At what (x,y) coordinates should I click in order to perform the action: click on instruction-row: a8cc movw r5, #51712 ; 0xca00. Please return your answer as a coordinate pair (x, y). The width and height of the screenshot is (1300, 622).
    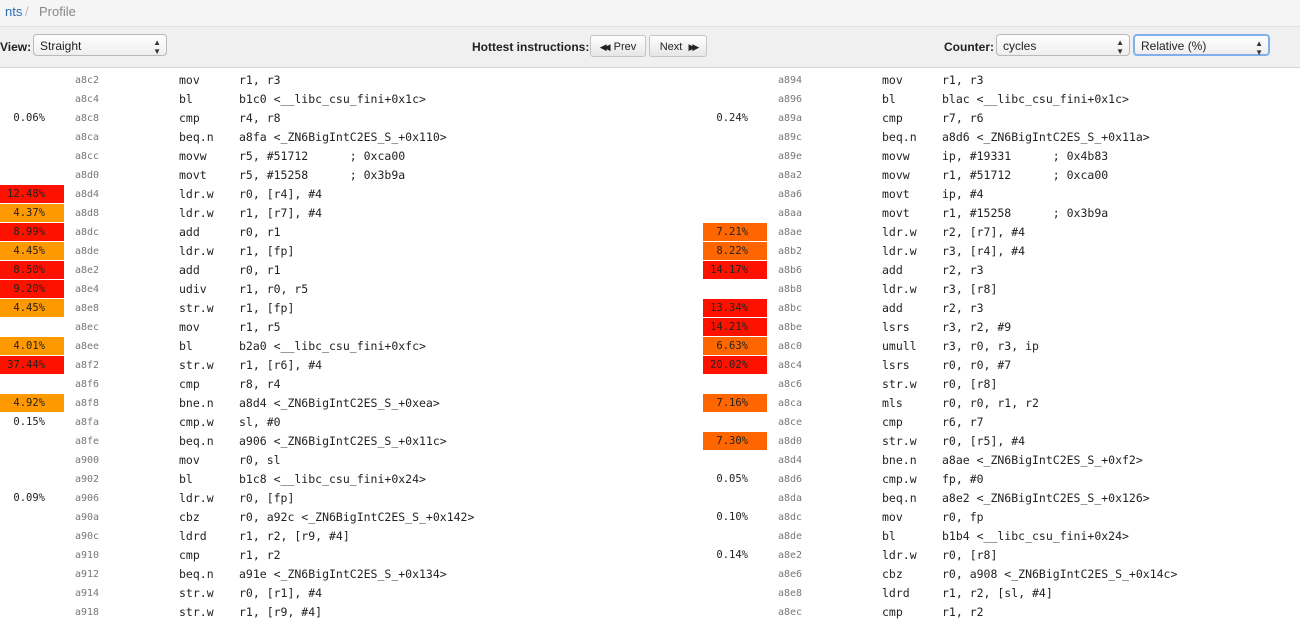
    Looking at the image, I should click on (350, 156).